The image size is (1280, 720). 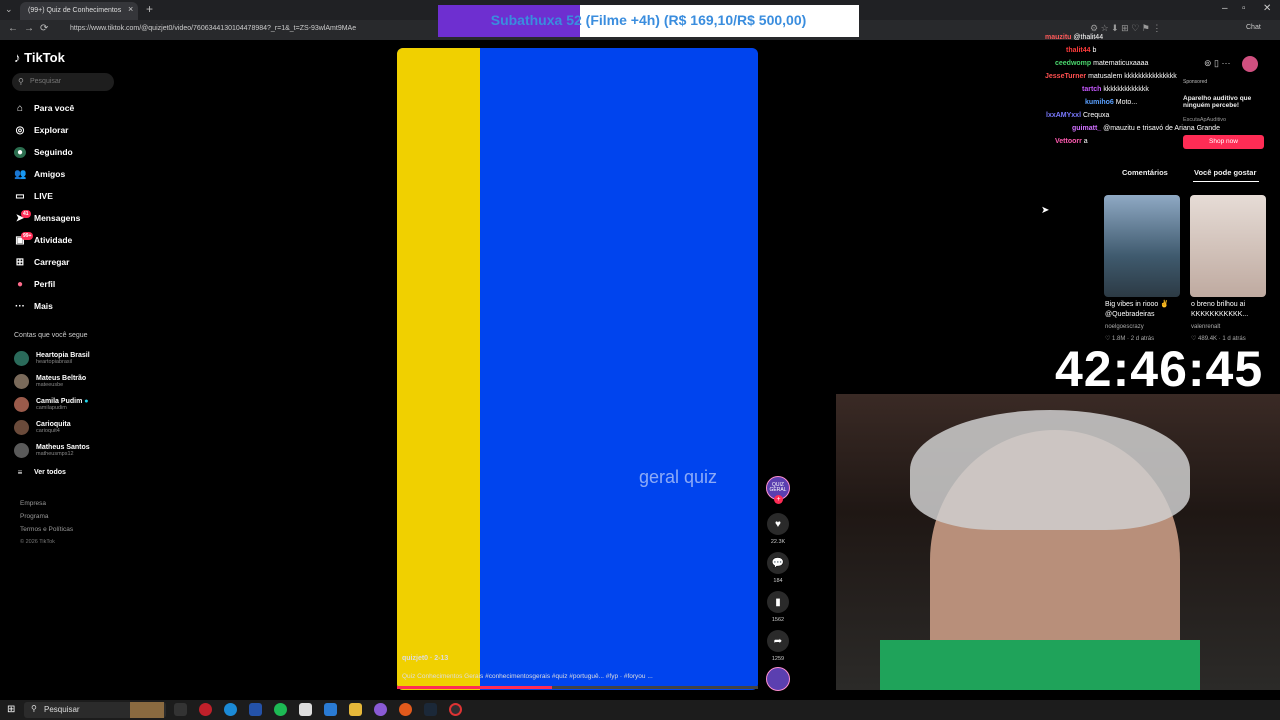 What do you see at coordinates (1124, 327) in the screenshot?
I see `suggested-user: noelgoescrazy` at bounding box center [1124, 327].